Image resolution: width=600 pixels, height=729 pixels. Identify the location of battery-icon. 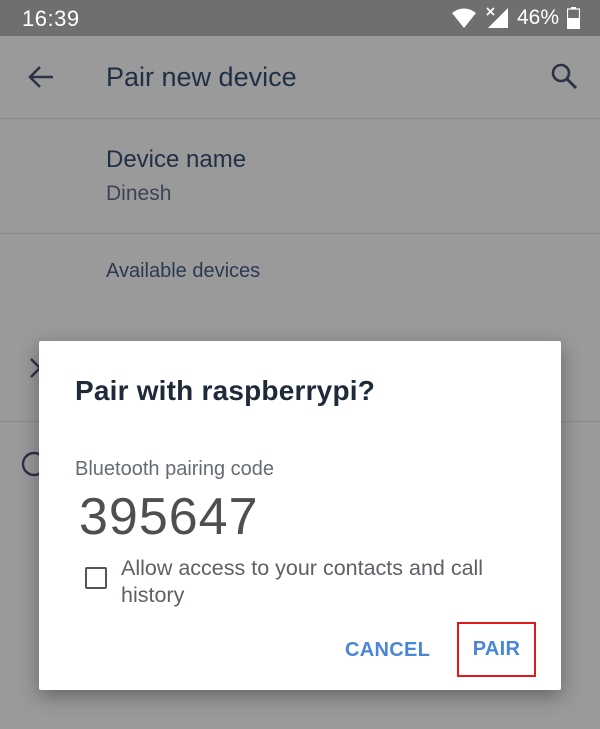
(573, 18).